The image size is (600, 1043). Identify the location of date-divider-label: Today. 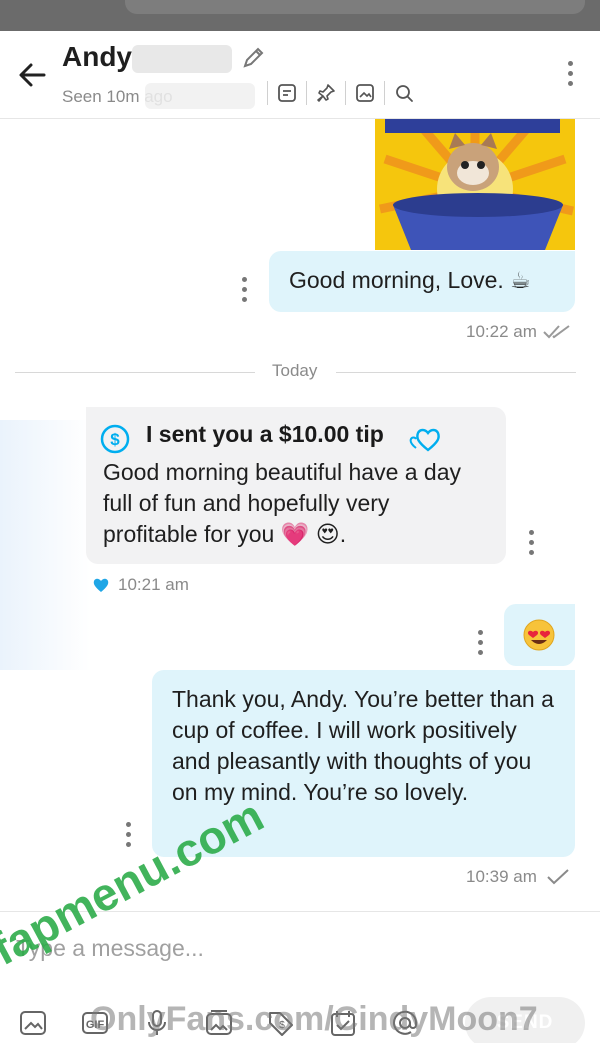
(295, 370).